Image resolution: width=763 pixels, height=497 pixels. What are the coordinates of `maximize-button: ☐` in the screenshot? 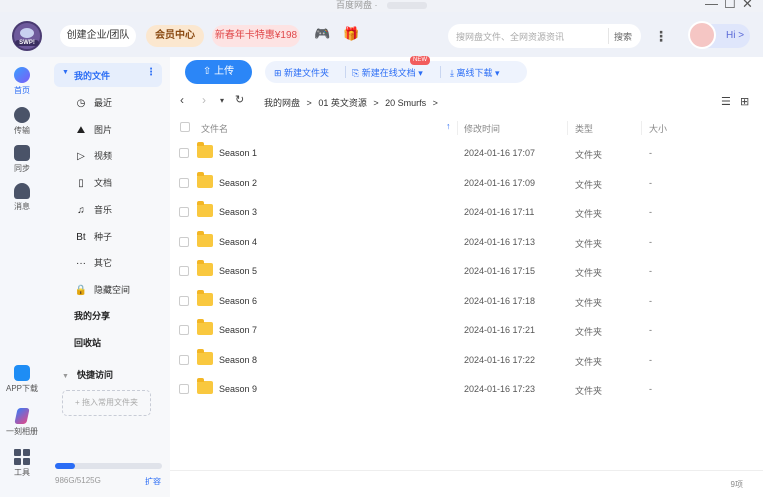 It's located at (730, 6).